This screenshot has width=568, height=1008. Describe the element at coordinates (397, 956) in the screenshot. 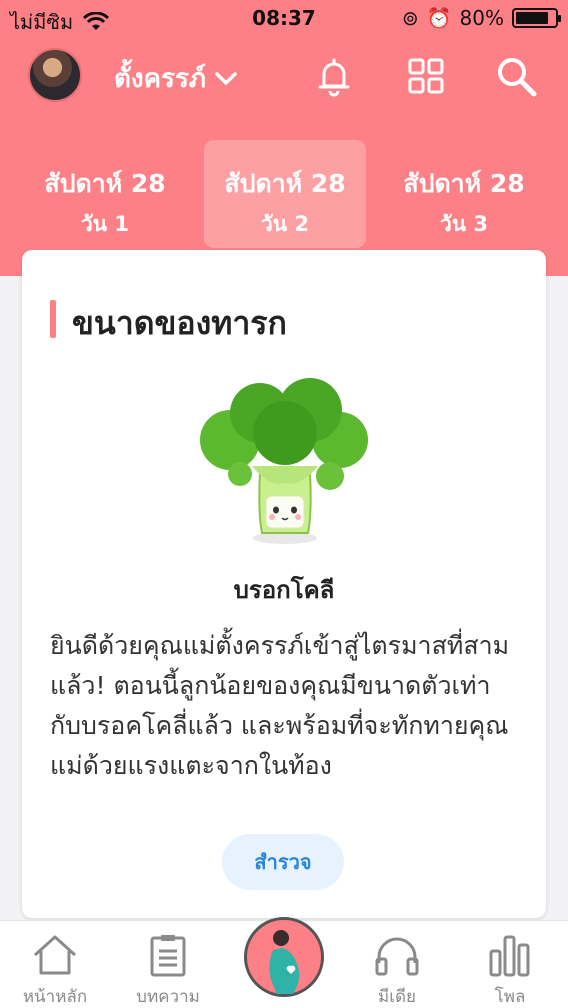

I see `headphones-icon` at that location.